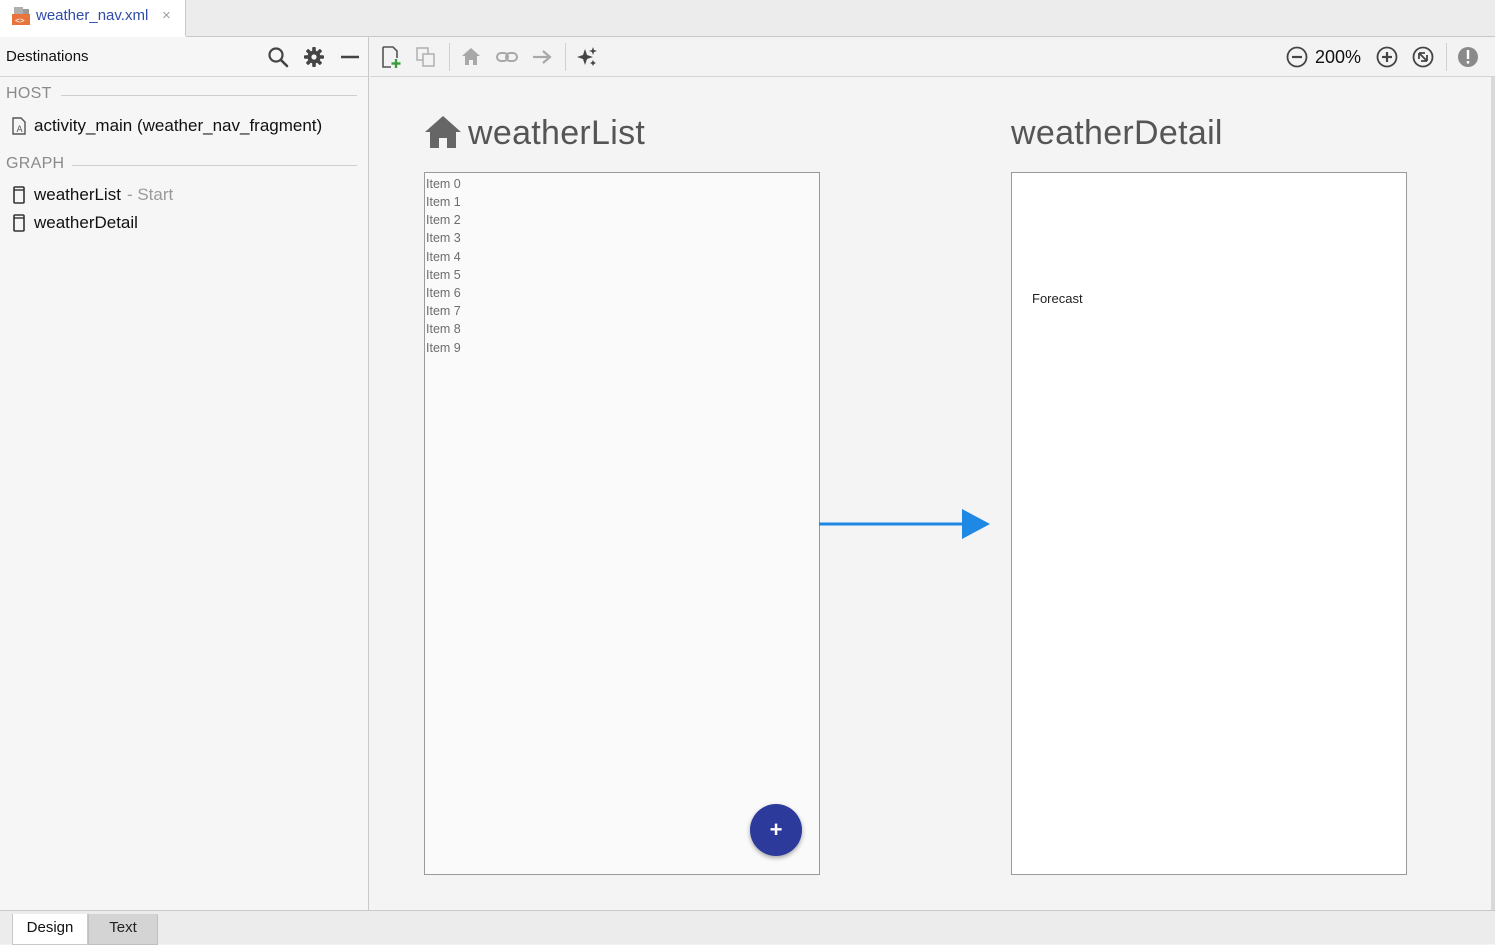 The width and height of the screenshot is (1495, 945). What do you see at coordinates (443, 184) in the screenshot?
I see `list-item: Item 0` at bounding box center [443, 184].